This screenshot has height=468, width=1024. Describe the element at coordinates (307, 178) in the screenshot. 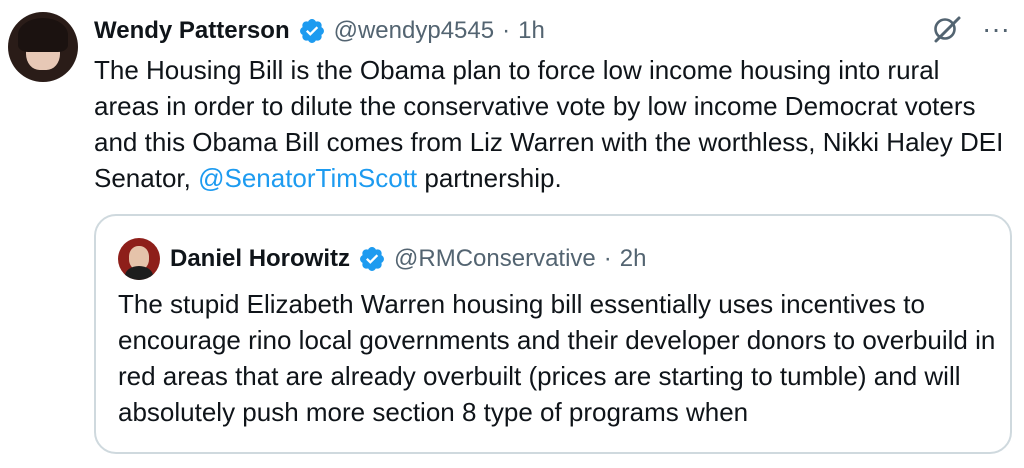

I see `mention-link: @SenatorTimScott` at that location.